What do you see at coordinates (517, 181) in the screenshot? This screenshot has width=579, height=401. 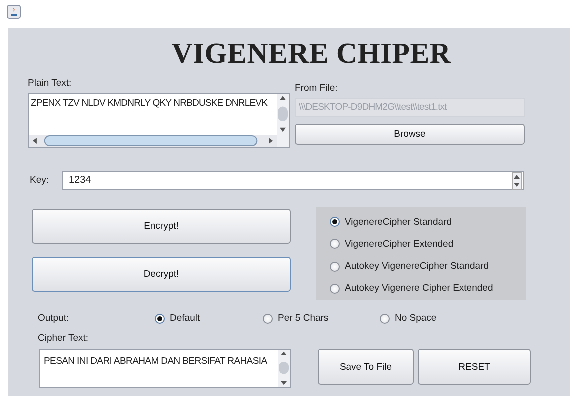 I see `spinner-icon` at bounding box center [517, 181].